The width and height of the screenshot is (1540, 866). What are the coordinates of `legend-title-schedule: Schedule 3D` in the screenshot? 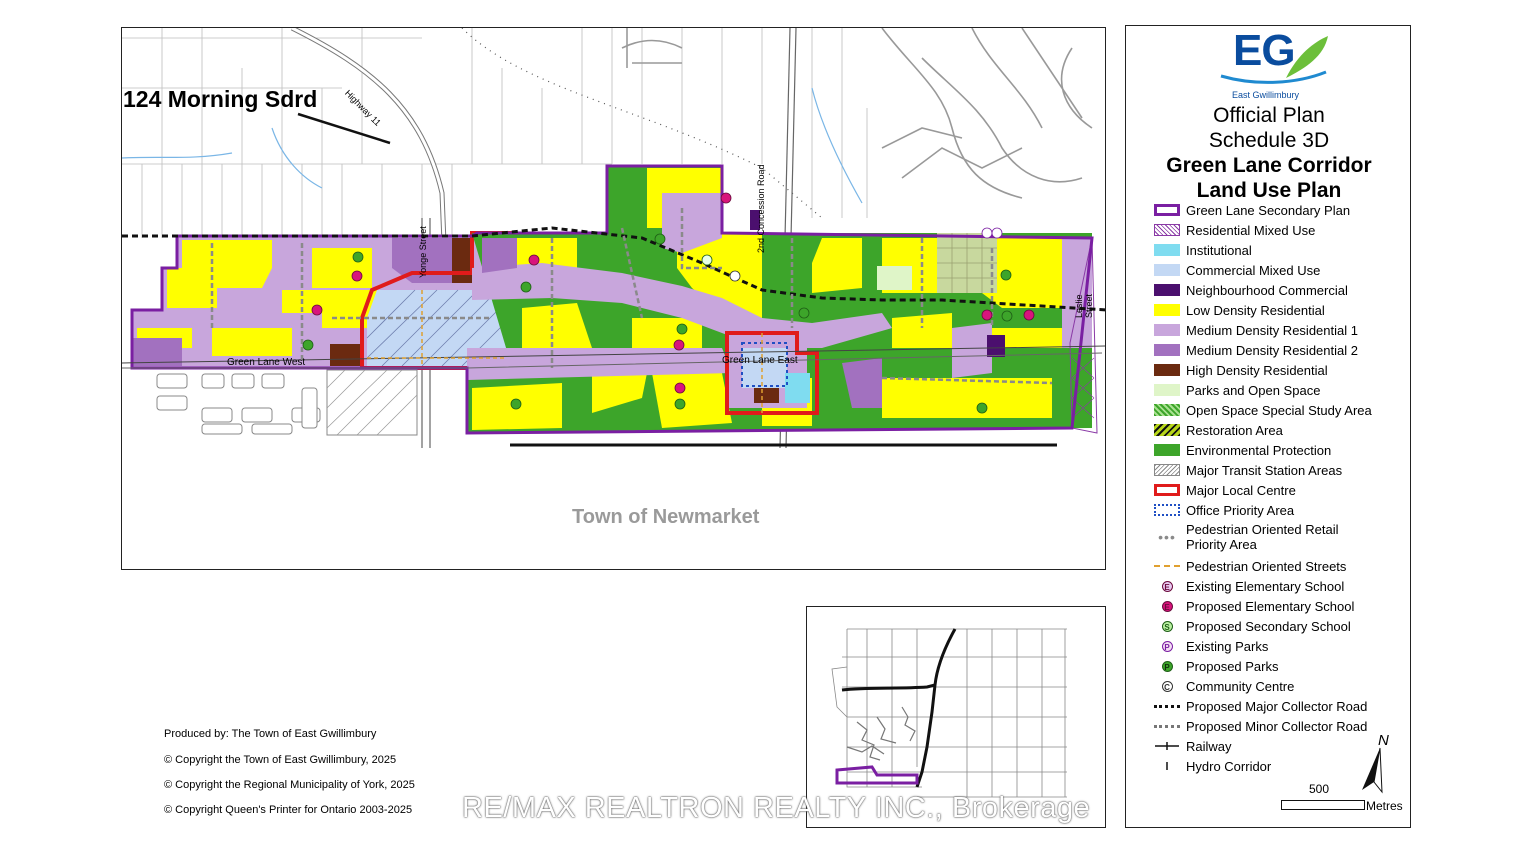 It's located at (1269, 140).